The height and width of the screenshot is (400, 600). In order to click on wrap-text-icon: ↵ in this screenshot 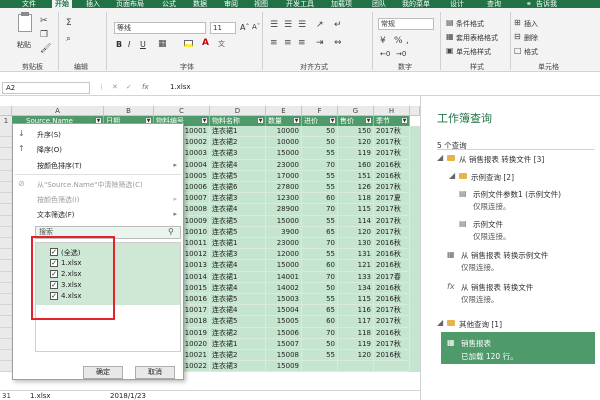, I will do `click(338, 25)`.